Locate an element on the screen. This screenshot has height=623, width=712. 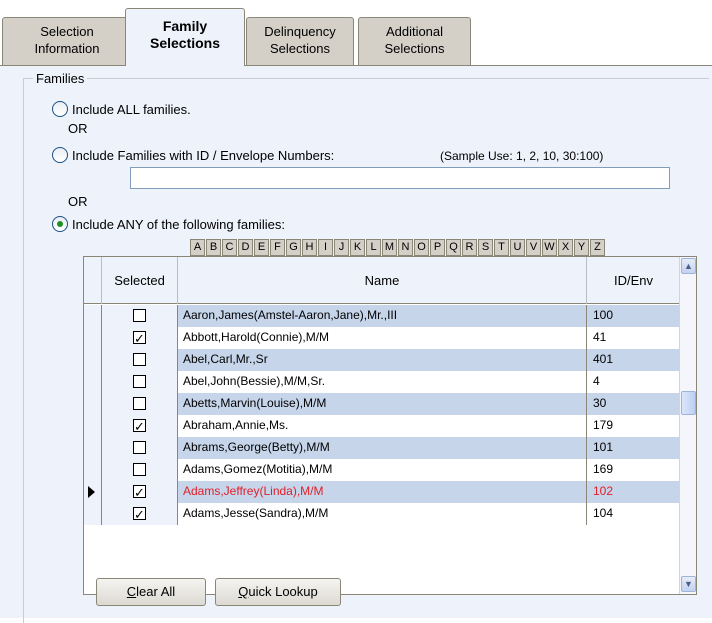
alpha-button-s: S is located at coordinates (485, 247).